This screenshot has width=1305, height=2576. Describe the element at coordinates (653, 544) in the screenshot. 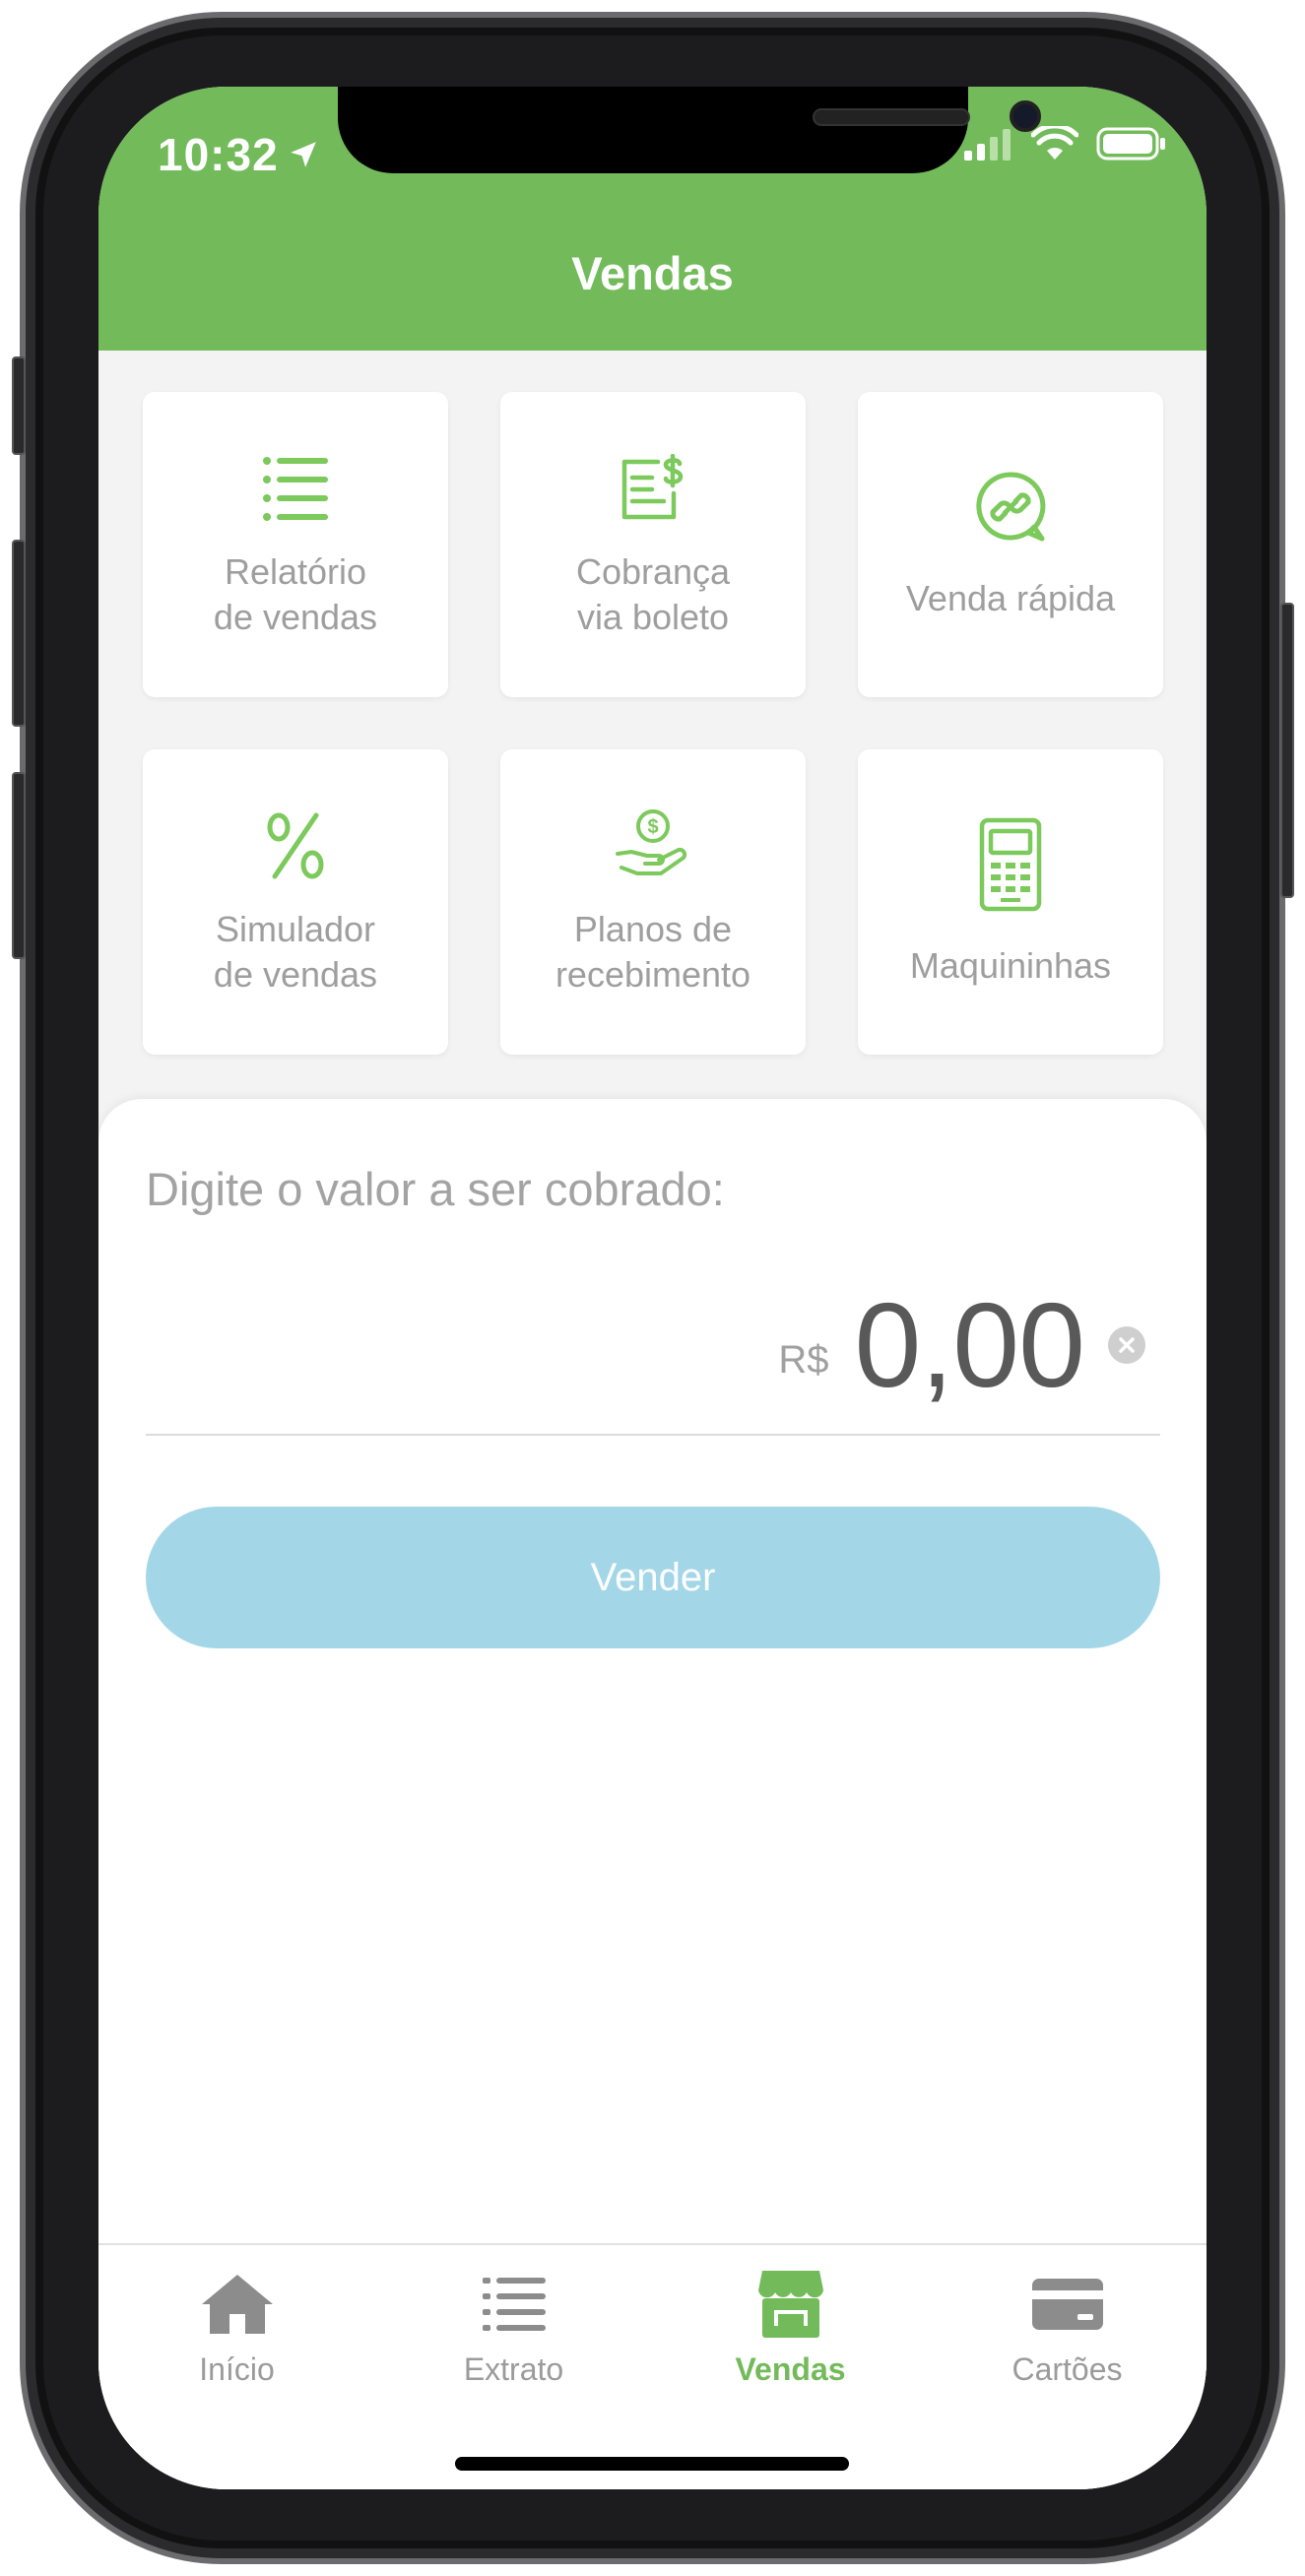

I see `tile-boleto-billing: Cobrança via boleto` at that location.